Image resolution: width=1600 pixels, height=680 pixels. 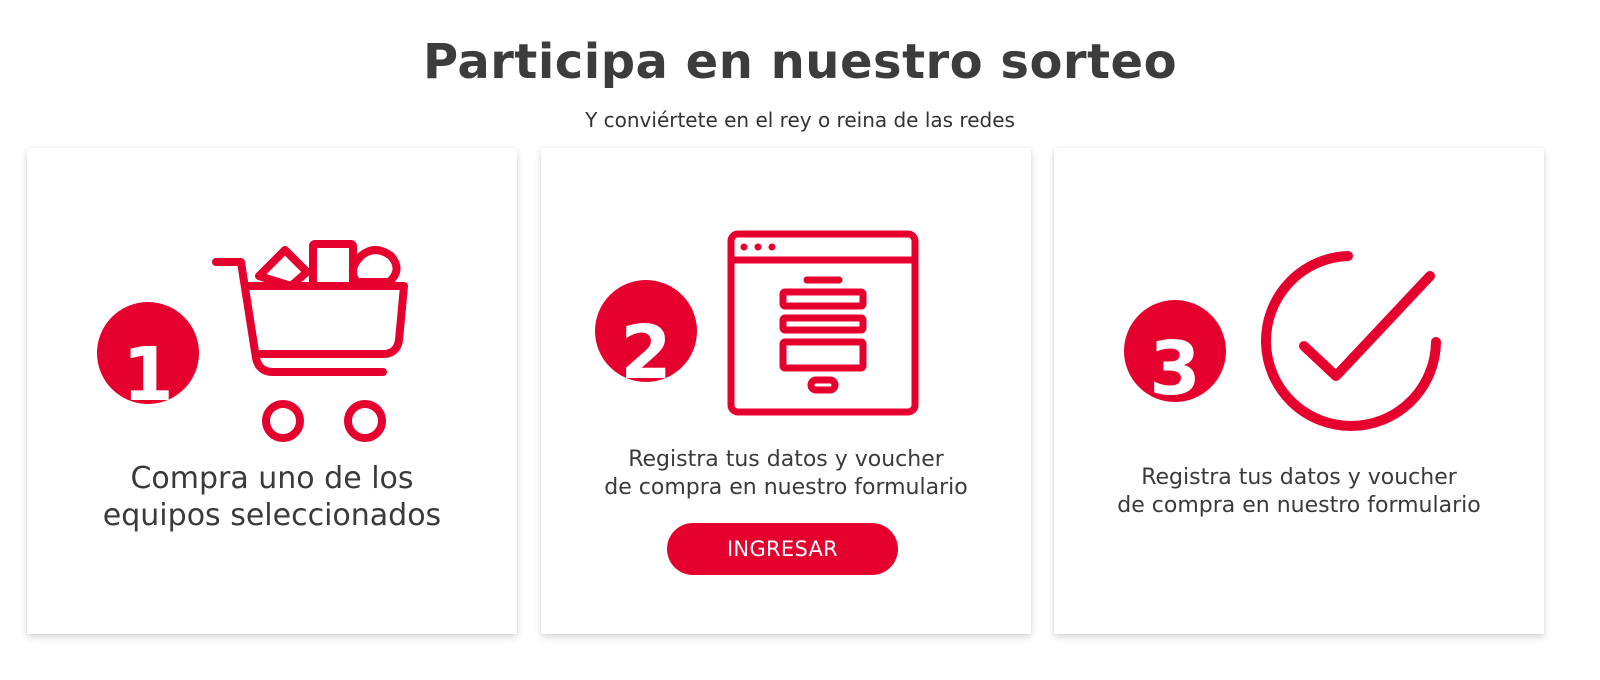 I want to click on step-number-badge: 1, so click(x=148, y=353).